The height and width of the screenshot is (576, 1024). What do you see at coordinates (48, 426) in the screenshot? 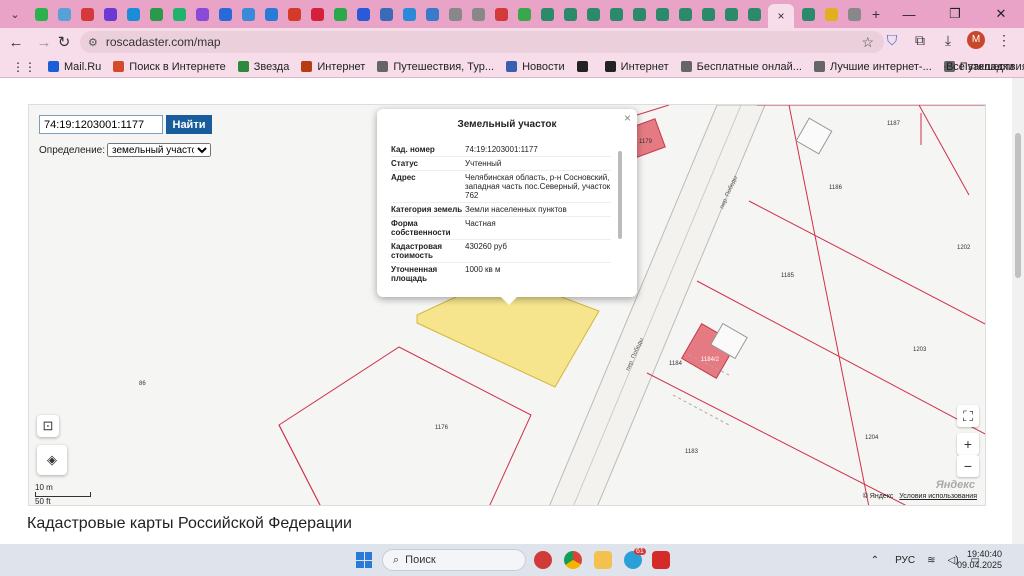
I see `ruler-button: ⊡` at bounding box center [48, 426].